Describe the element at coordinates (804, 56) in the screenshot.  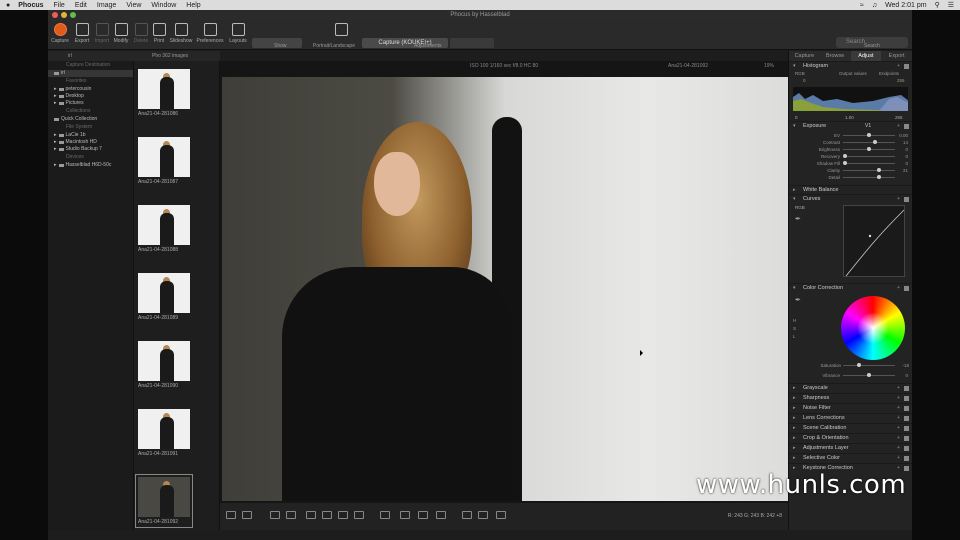
I see `tab-capture: Capture` at that location.